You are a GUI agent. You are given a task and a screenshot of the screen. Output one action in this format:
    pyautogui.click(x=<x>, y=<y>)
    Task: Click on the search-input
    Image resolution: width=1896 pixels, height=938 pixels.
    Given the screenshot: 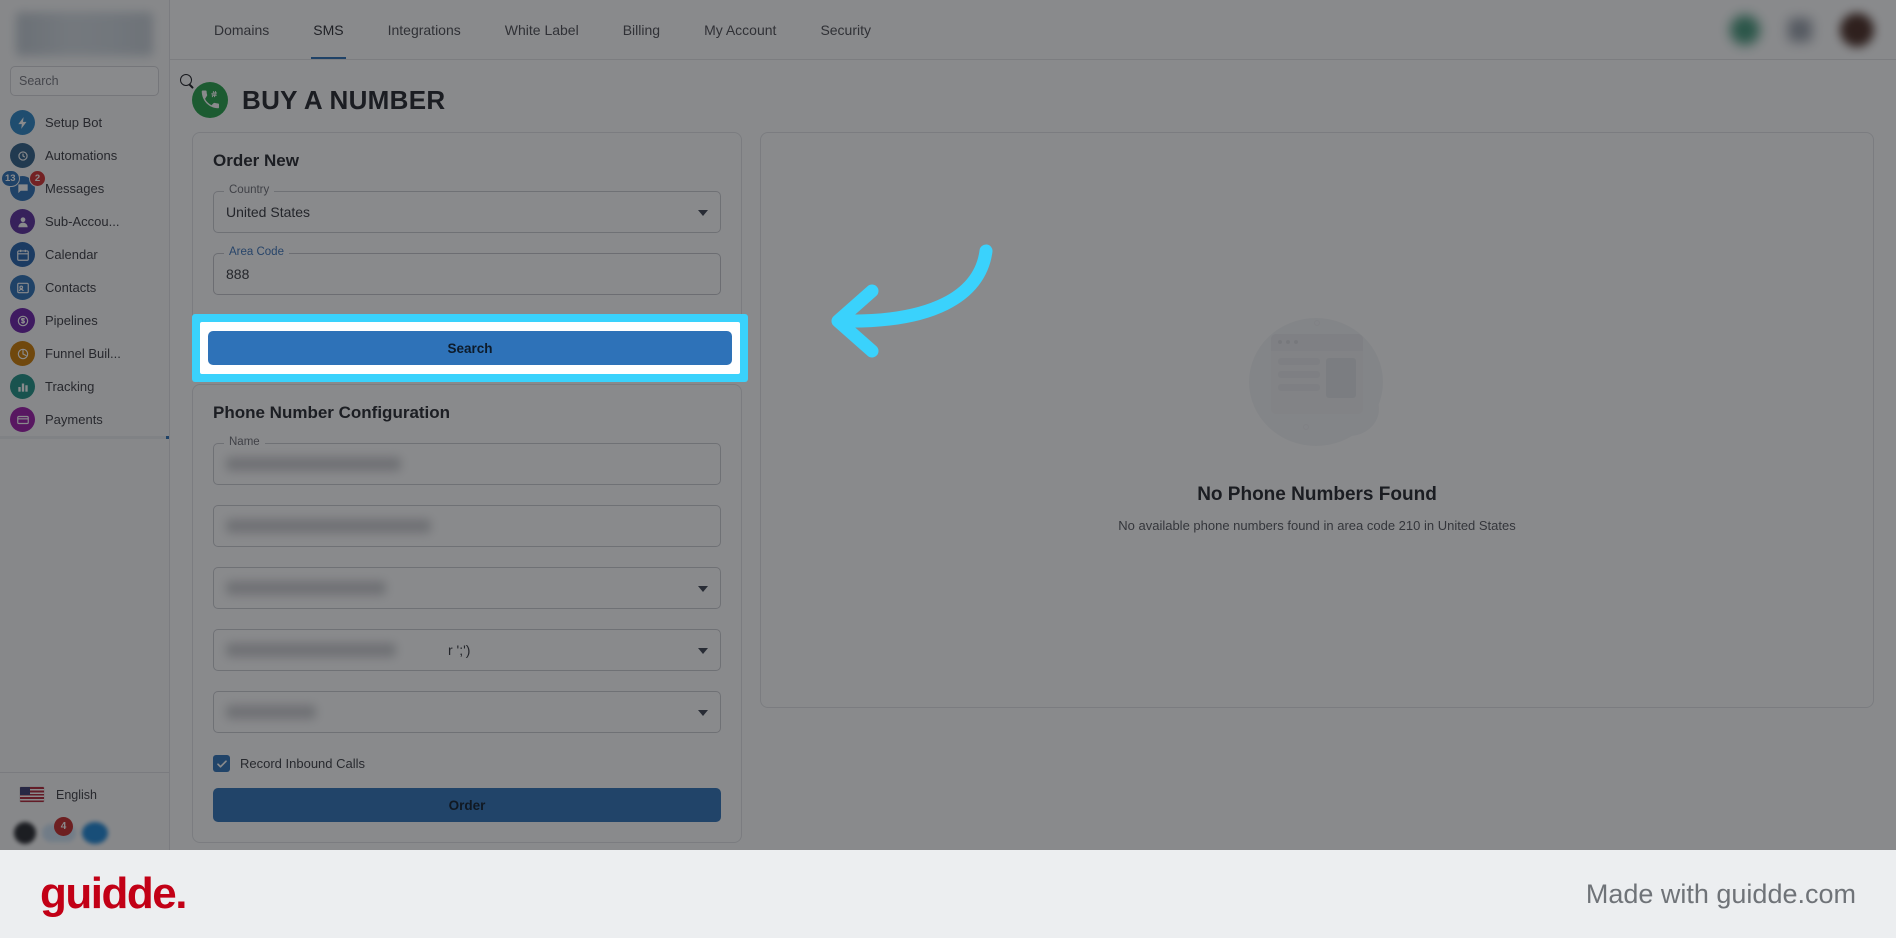 What is the action you would take?
    pyautogui.click(x=99, y=81)
    